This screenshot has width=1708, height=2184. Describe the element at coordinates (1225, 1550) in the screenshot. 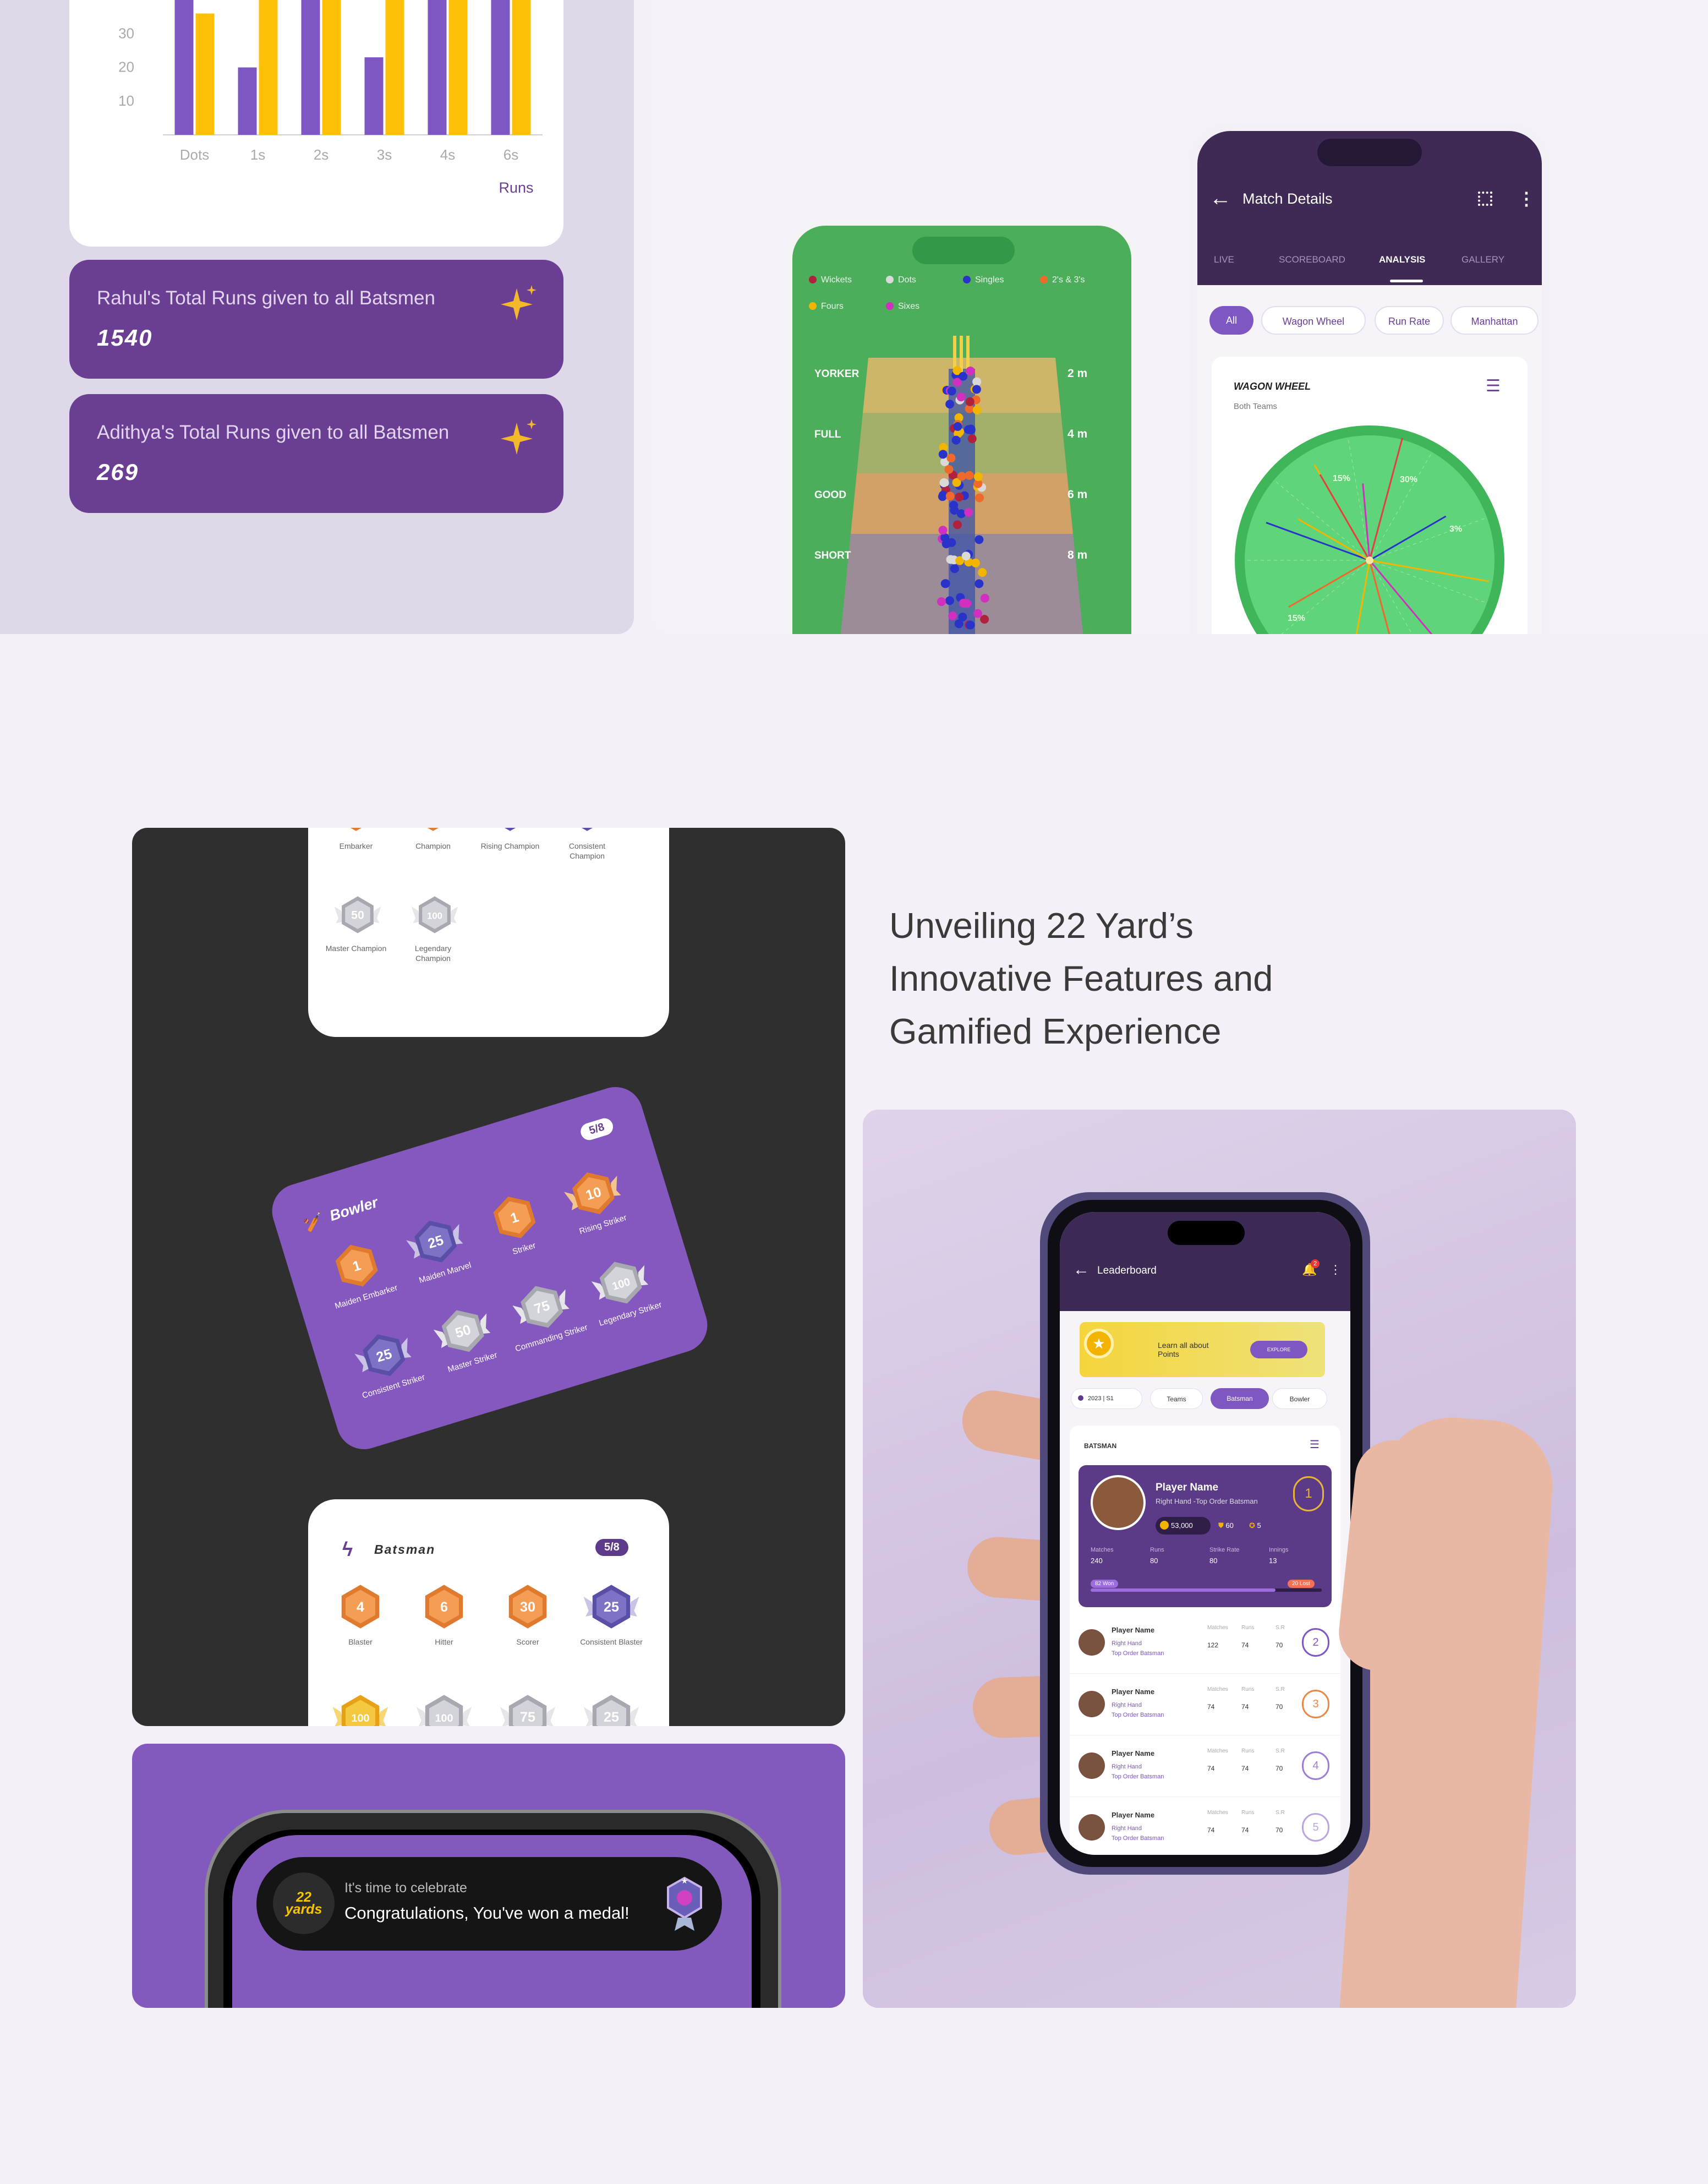

I see `stat-label: Strike Rate` at that location.